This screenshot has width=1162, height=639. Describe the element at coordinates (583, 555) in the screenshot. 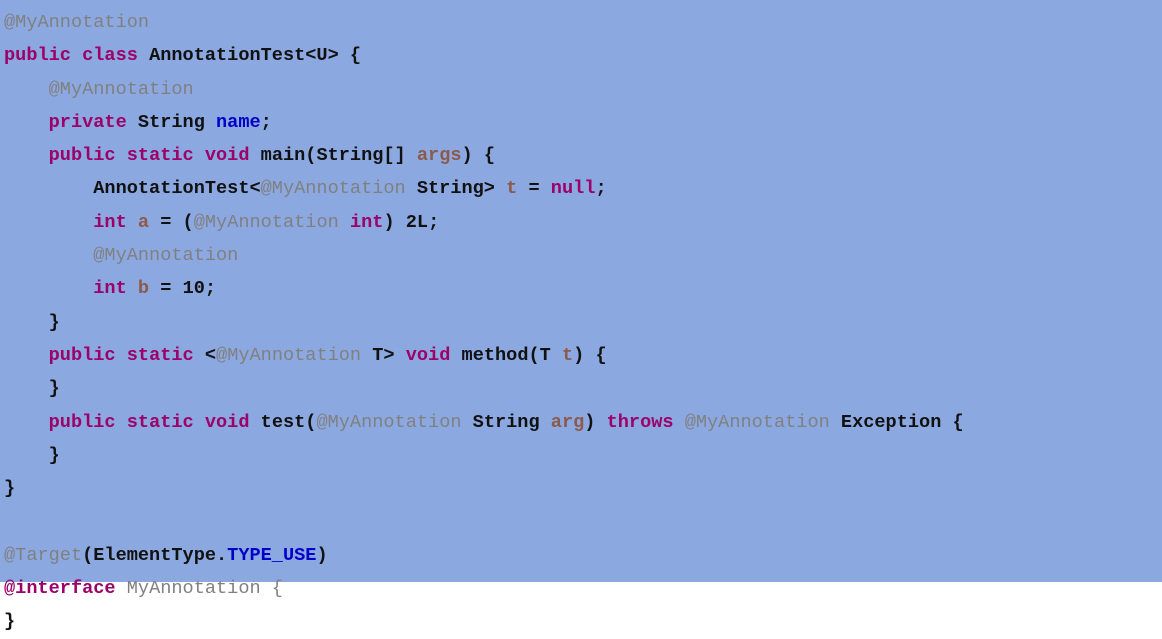

I see `code-line: @Target(ElementType.TYPE_USE)` at that location.